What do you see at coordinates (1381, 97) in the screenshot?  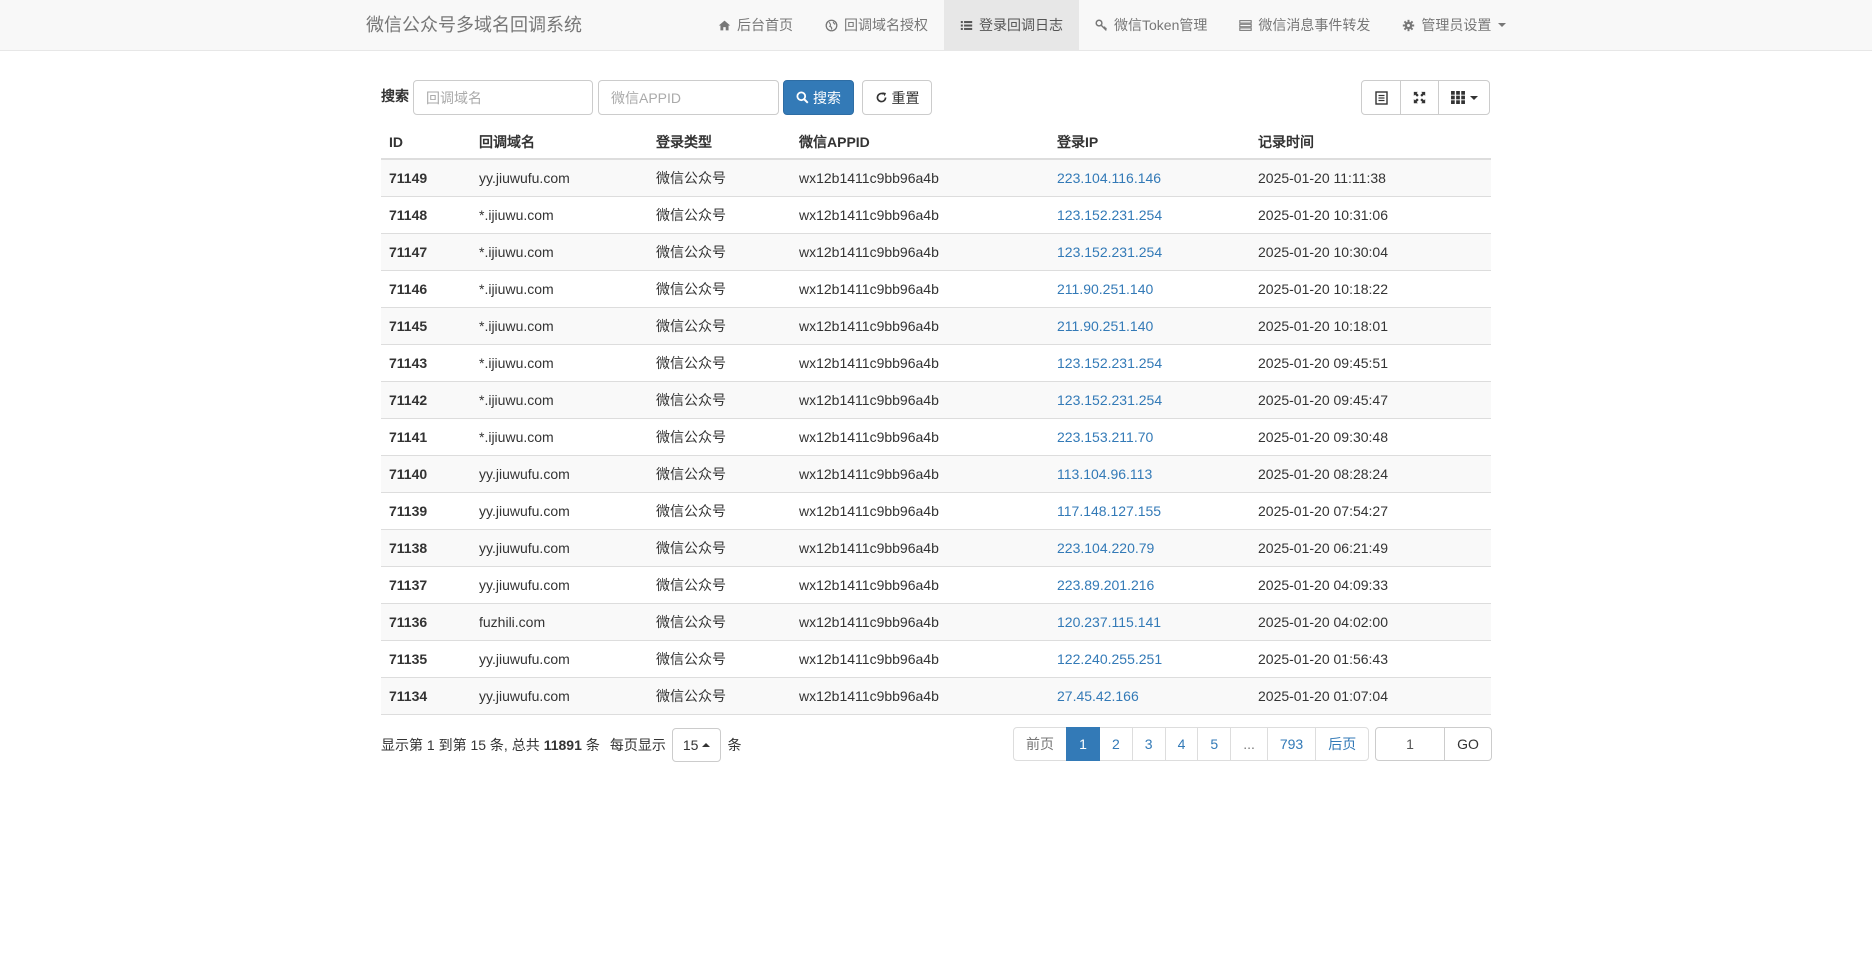 I see `toggle-view-button` at bounding box center [1381, 97].